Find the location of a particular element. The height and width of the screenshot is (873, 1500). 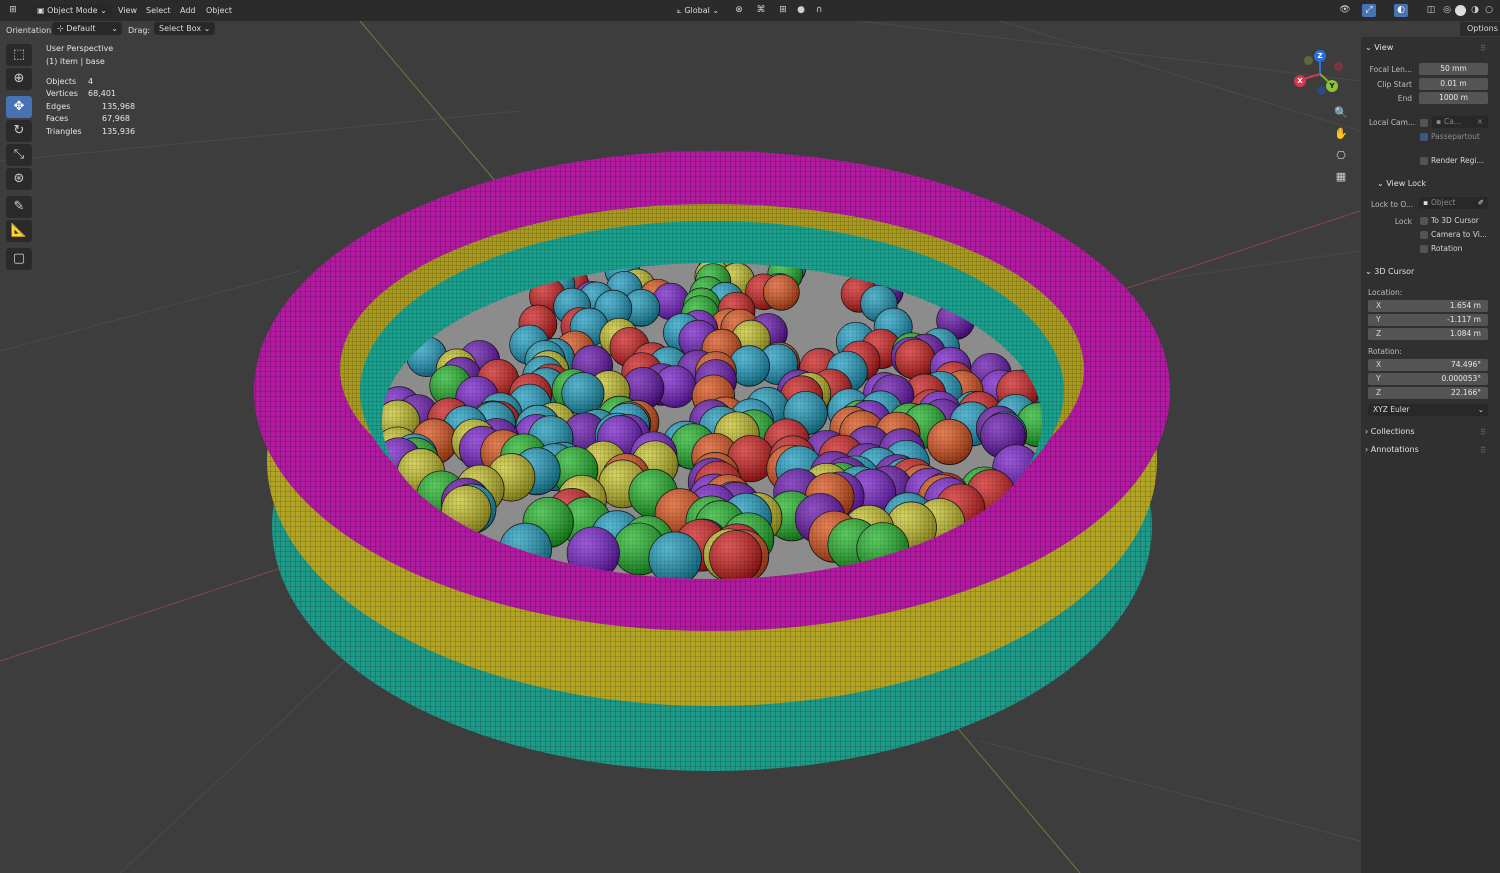

cursor-tool-icon: ⊕ is located at coordinates (19, 79).